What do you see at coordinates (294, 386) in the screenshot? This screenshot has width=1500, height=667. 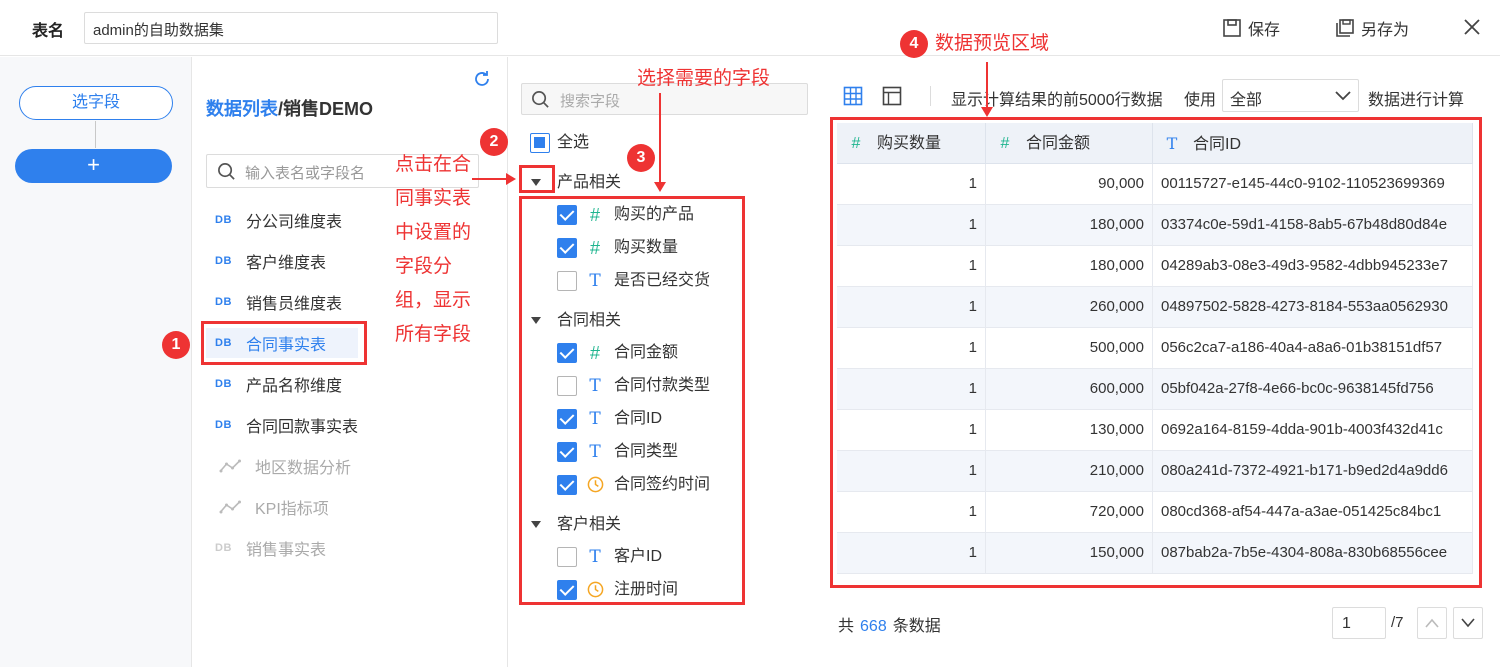 I see `table-item-label: 产品名称维度` at bounding box center [294, 386].